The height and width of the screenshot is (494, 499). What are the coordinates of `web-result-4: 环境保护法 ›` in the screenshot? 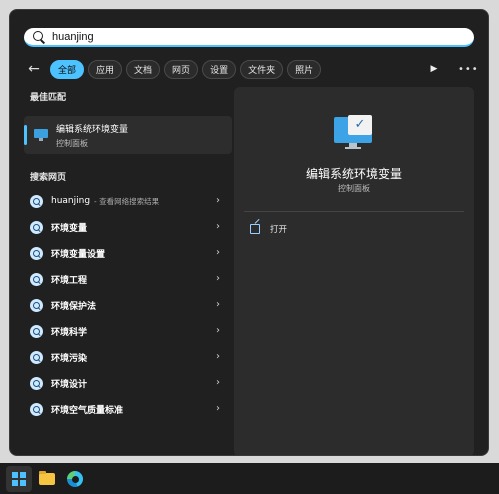 It's located at (128, 305).